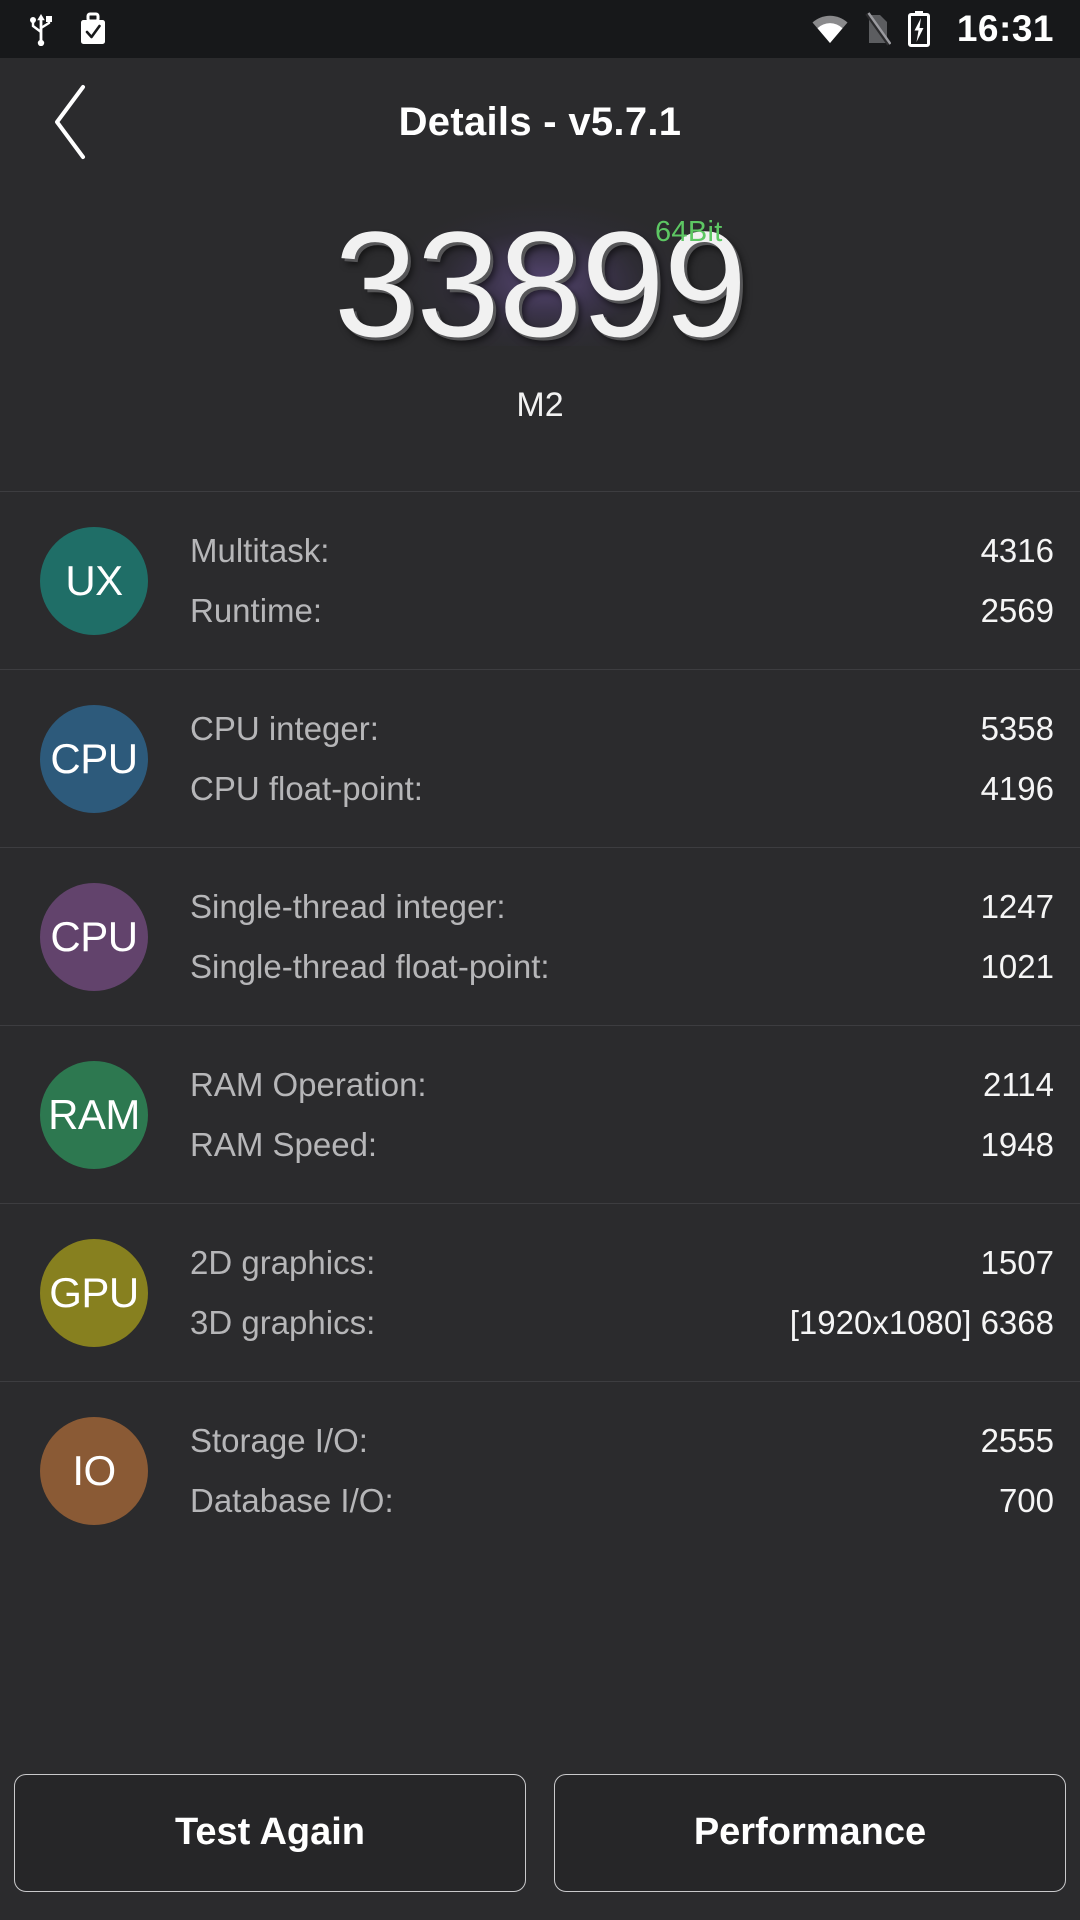  What do you see at coordinates (308, 1084) in the screenshot?
I see `metric-label: RAM Operation:` at bounding box center [308, 1084].